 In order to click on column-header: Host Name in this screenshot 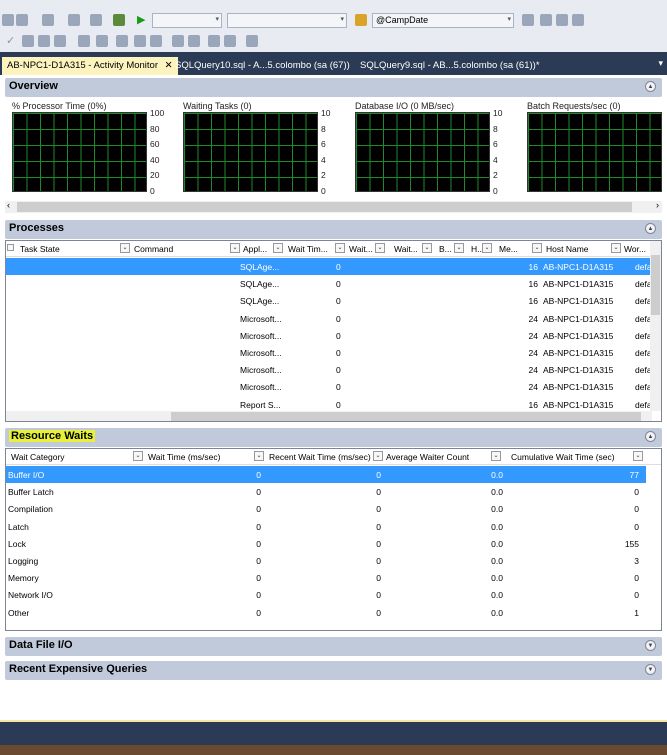, I will do `click(567, 249)`.